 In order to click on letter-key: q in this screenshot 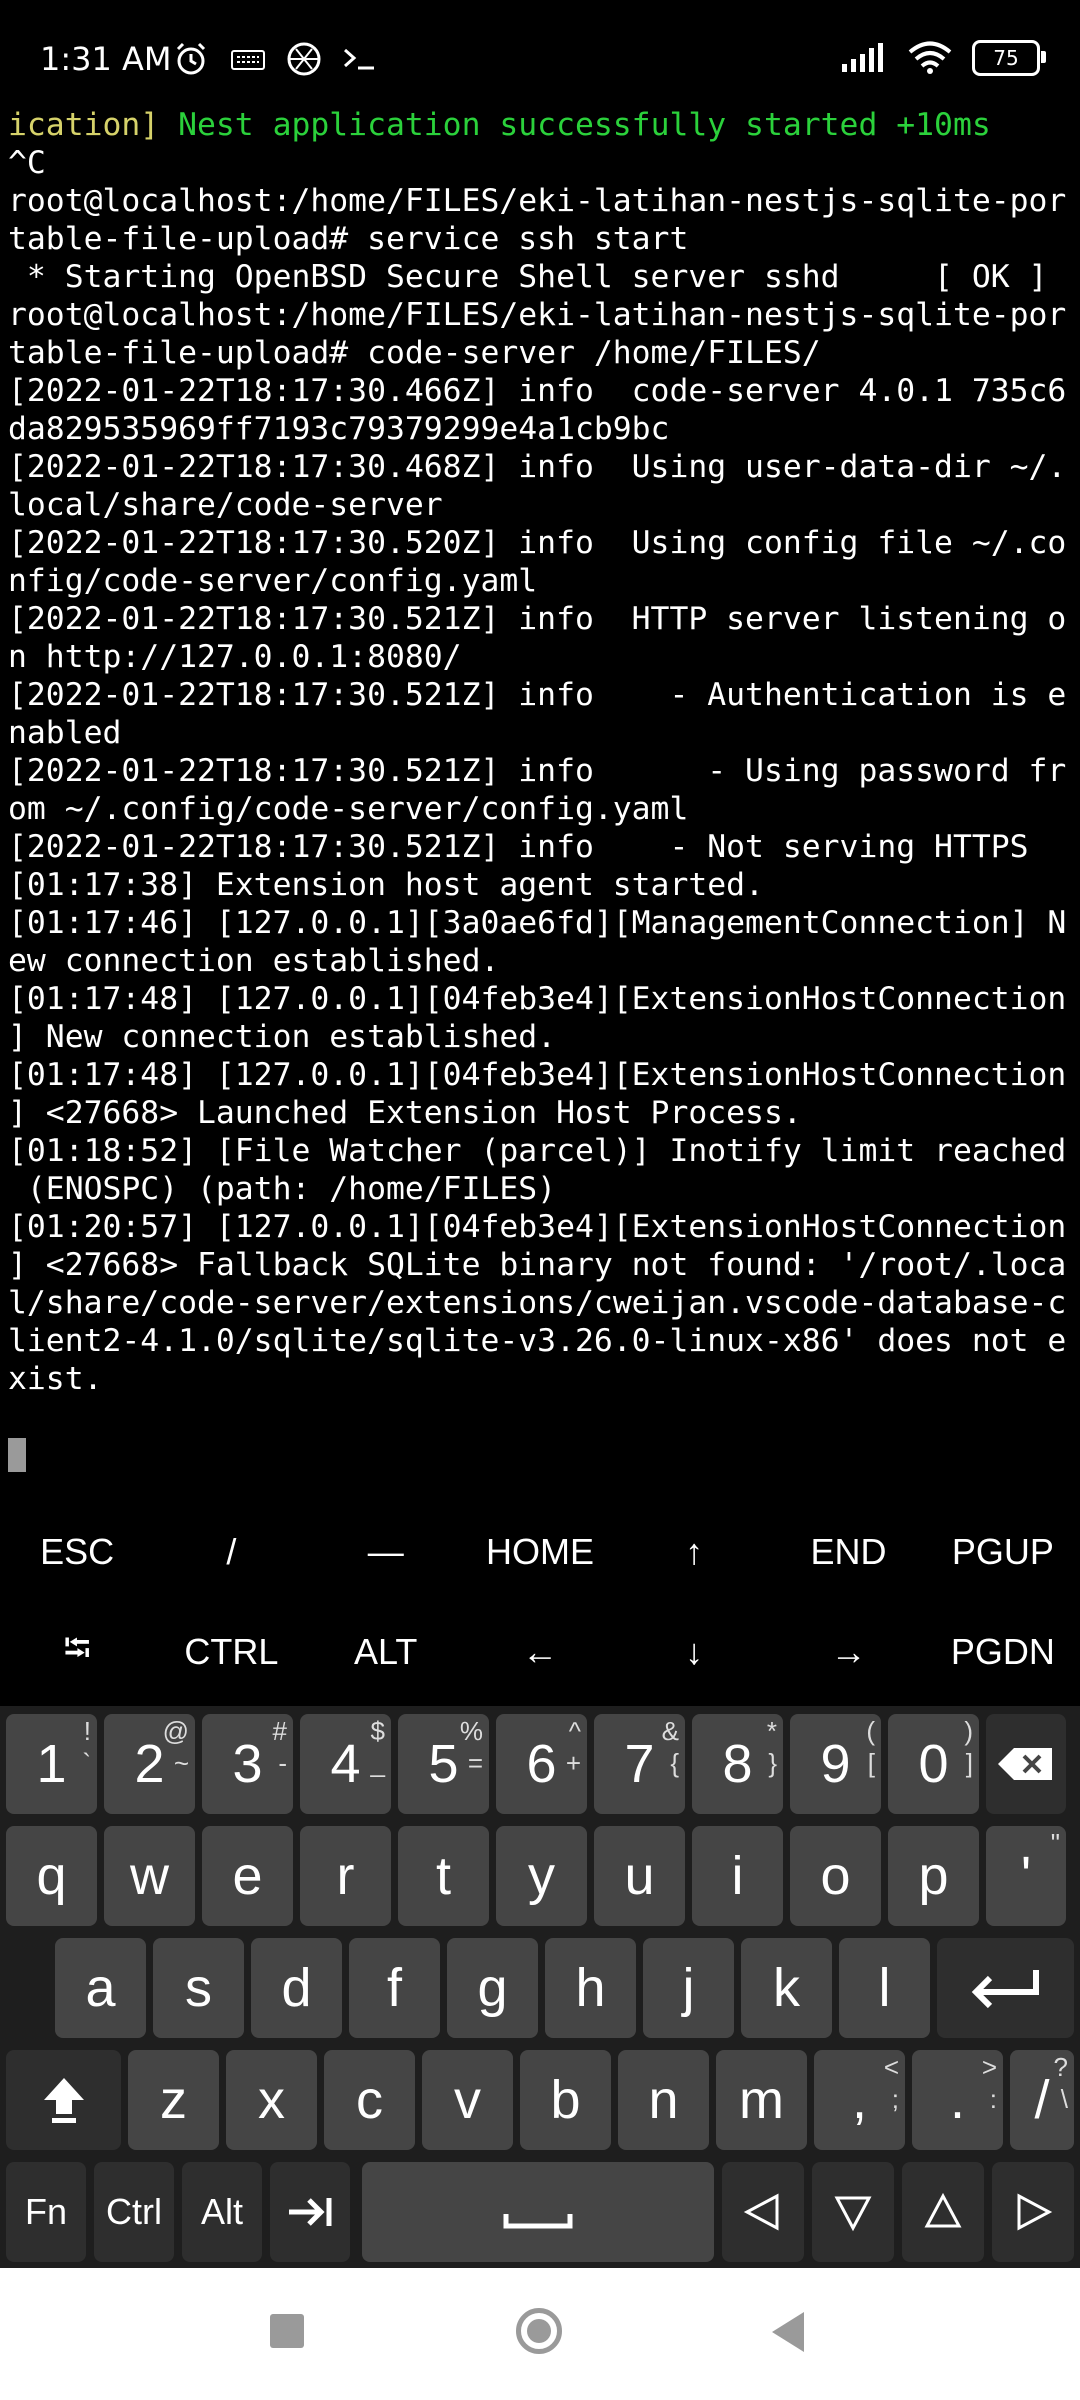, I will do `click(51, 1876)`.